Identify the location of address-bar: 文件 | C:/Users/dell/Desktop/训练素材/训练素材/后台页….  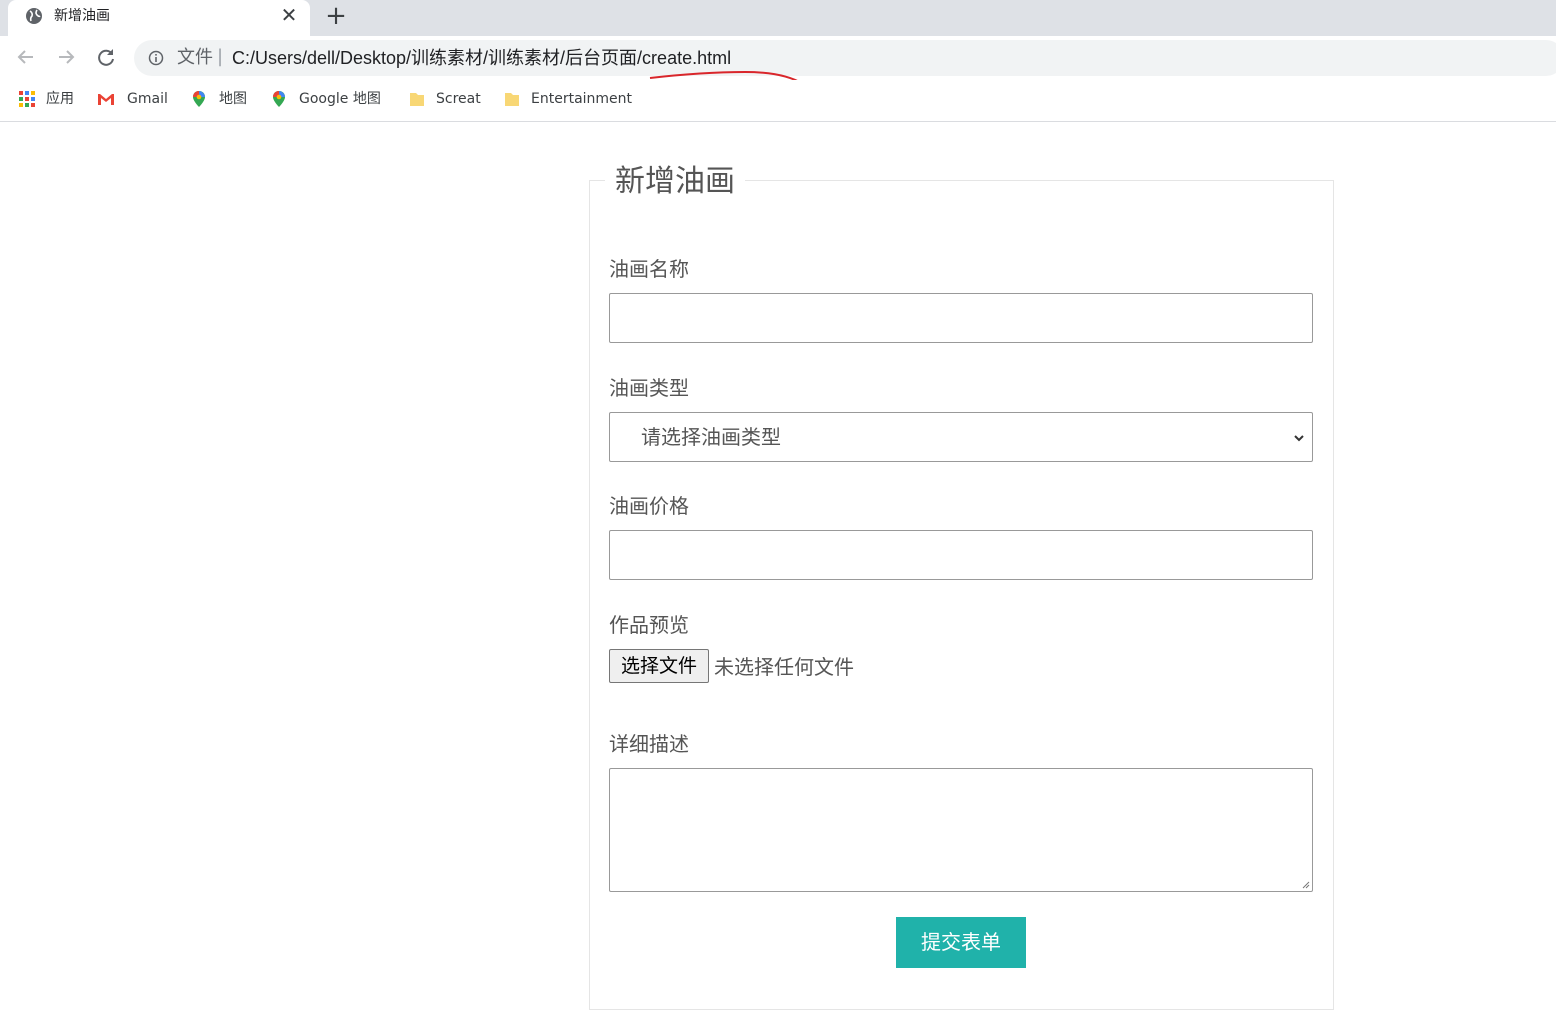
(845, 58).